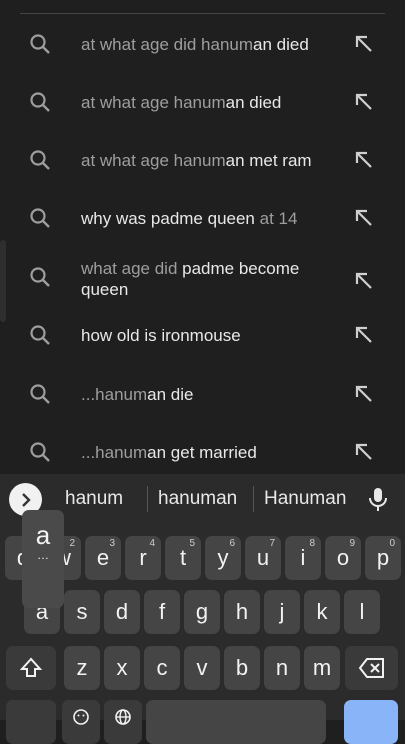 The width and height of the screenshot is (405, 744). What do you see at coordinates (305, 499) in the screenshot?
I see `suggestion-word: Hanuman` at bounding box center [305, 499].